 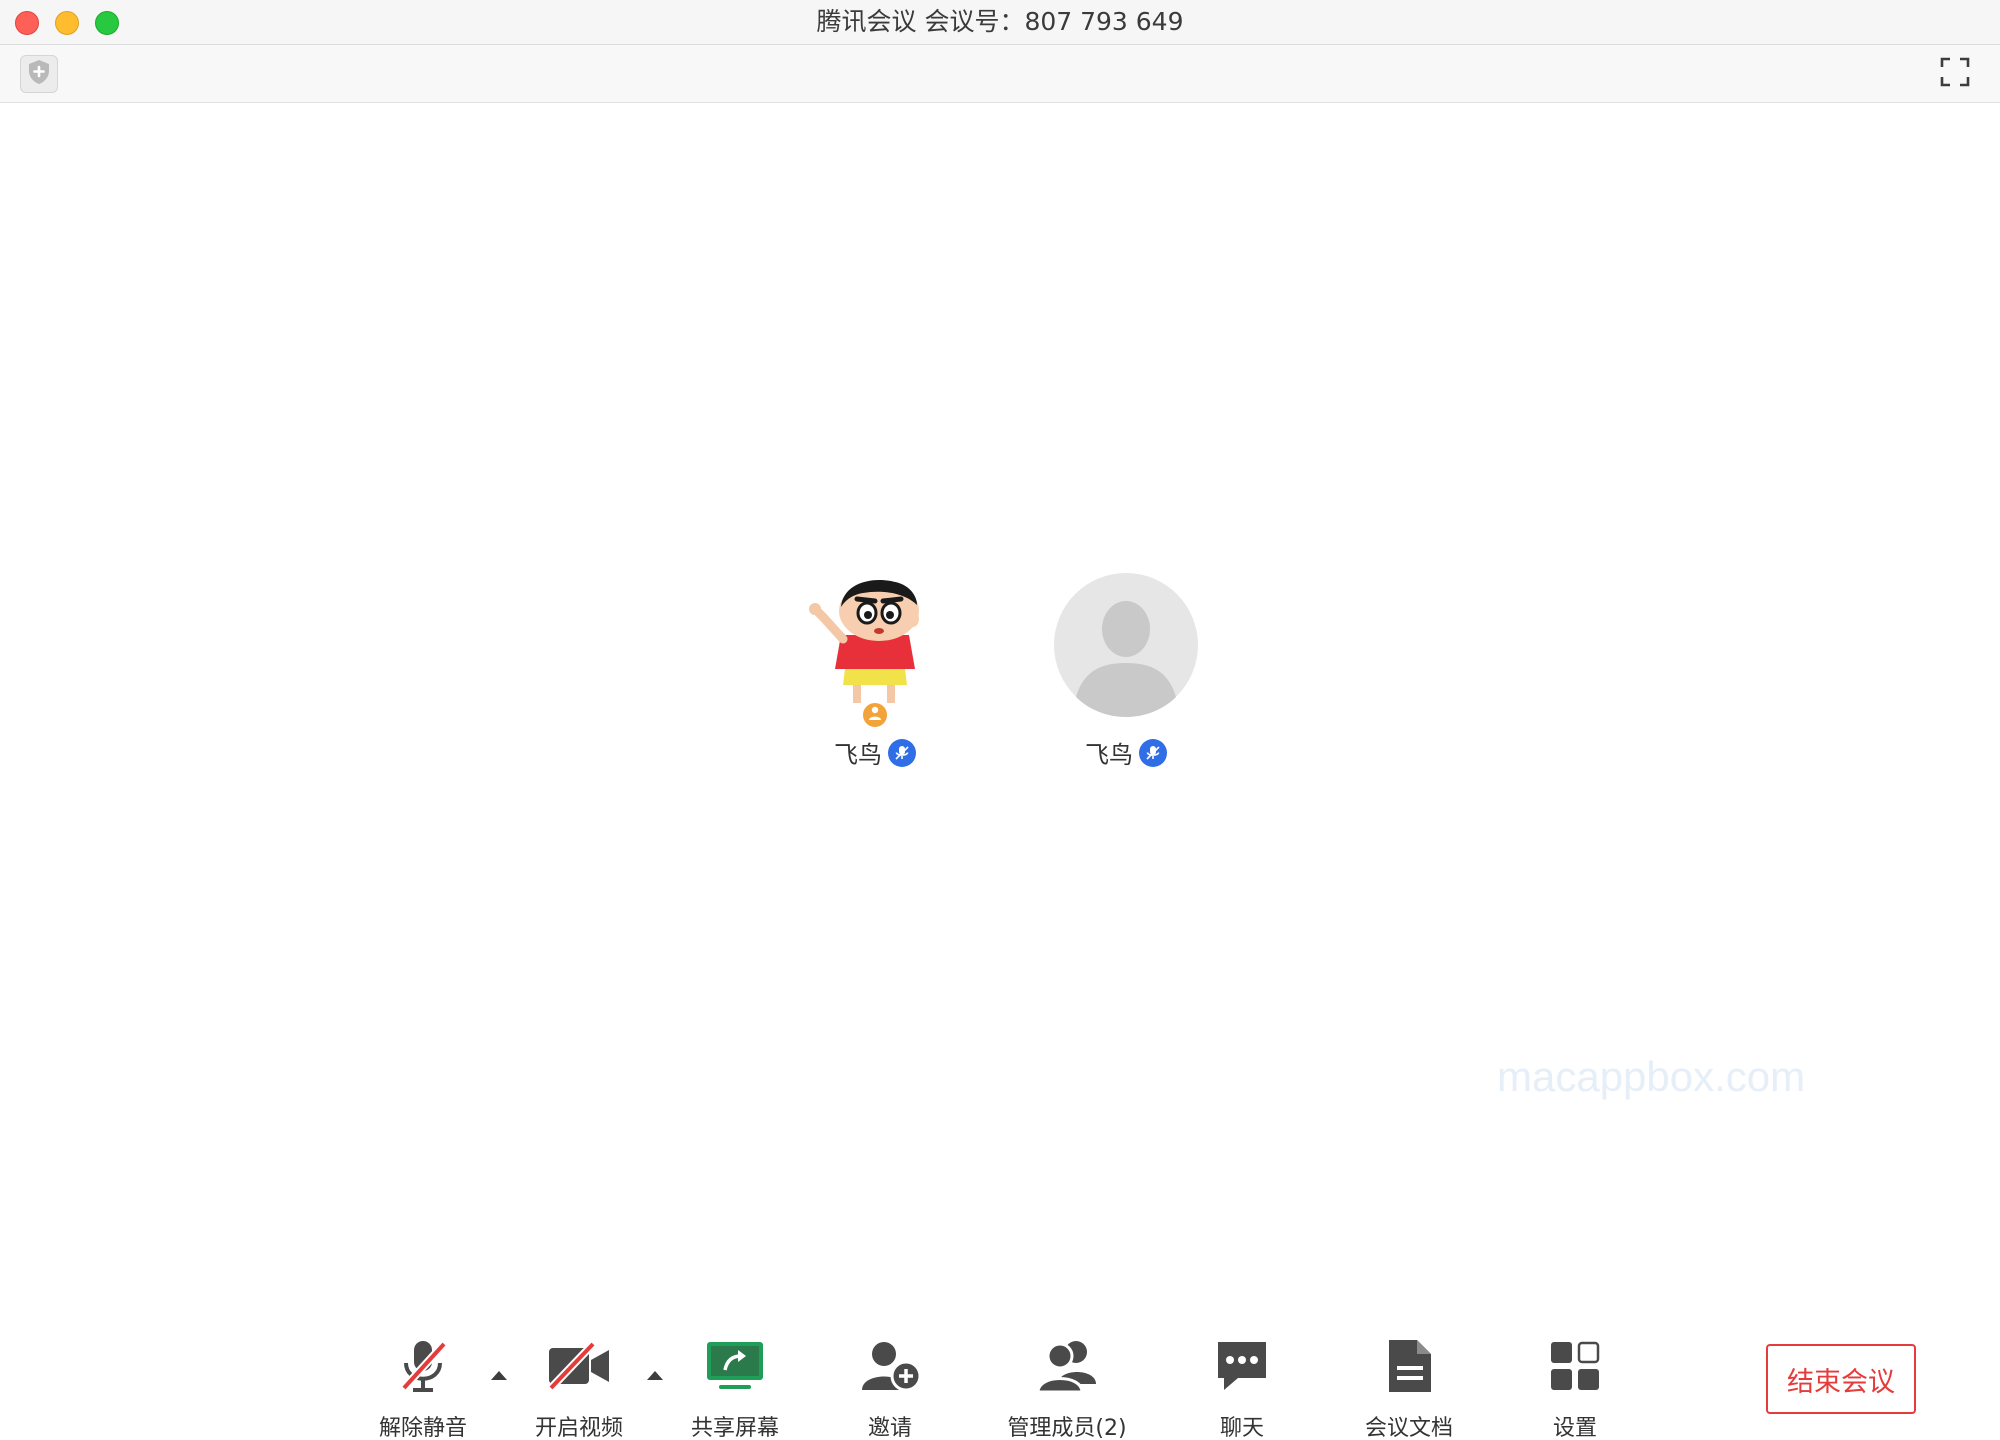 I want to click on invite-button: 邀请, so click(x=890, y=1389).